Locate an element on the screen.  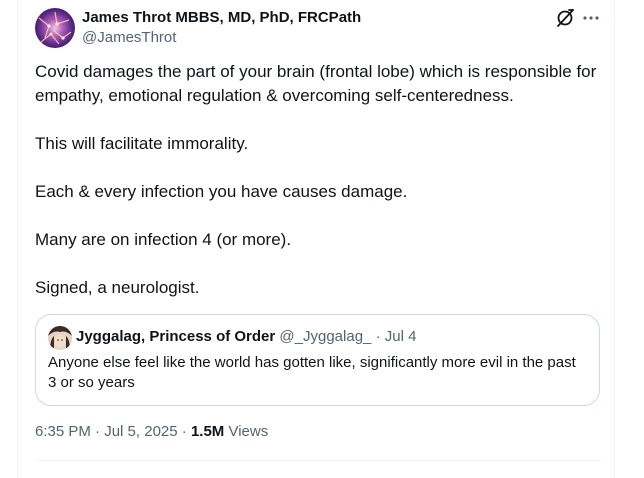
tweet-date: Jul 5, 2025 is located at coordinates (140, 431).